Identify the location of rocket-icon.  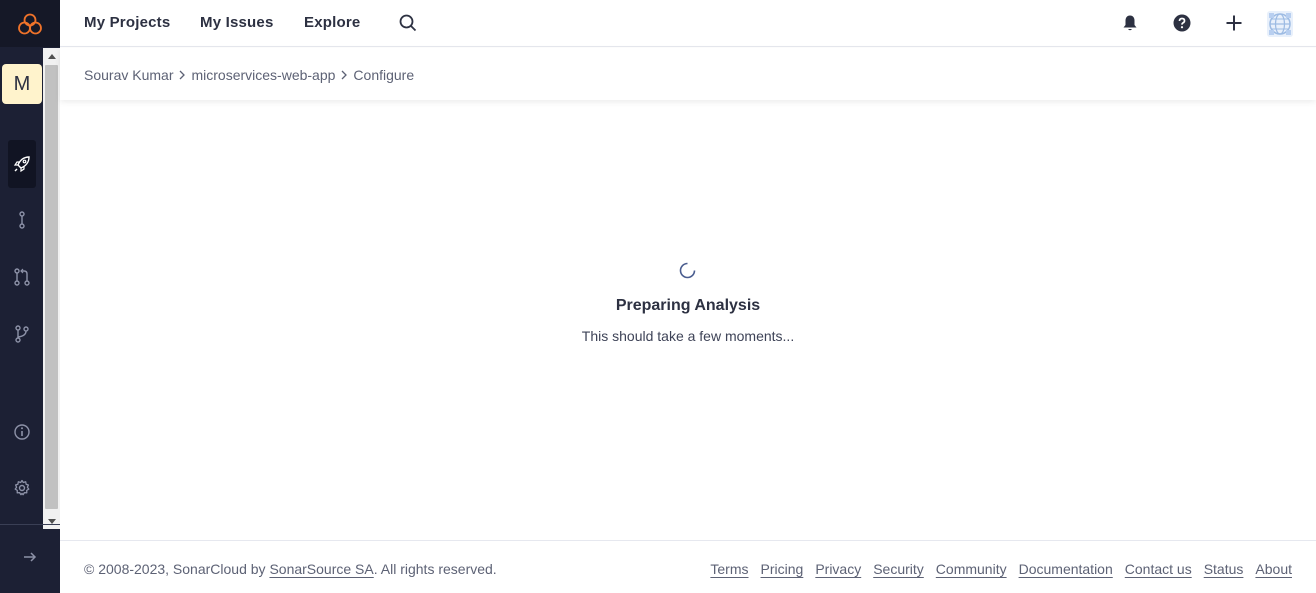
(21, 164).